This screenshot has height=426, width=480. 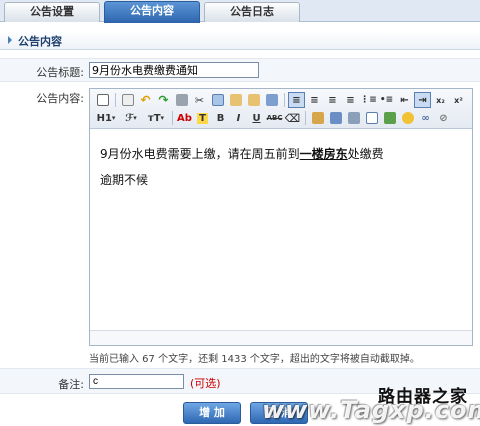 I want to click on note-optional-hint: (可选), so click(x=205, y=383).